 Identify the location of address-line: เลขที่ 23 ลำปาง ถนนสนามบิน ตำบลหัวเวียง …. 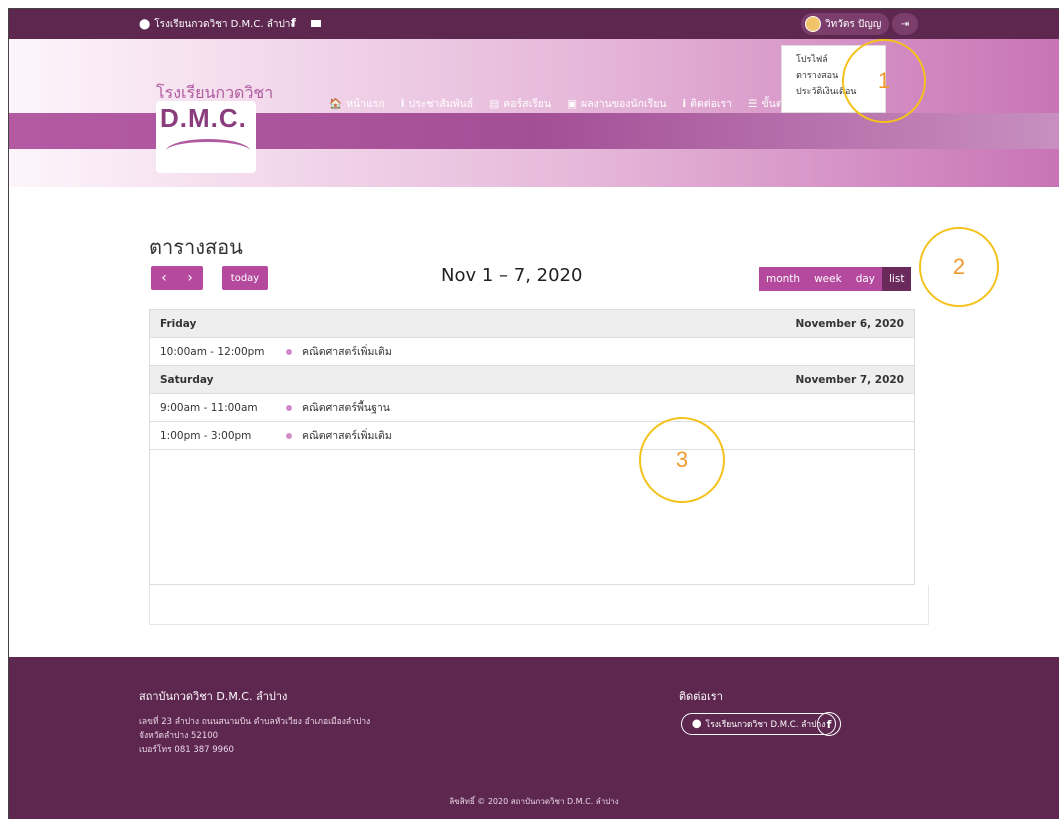
(255, 722).